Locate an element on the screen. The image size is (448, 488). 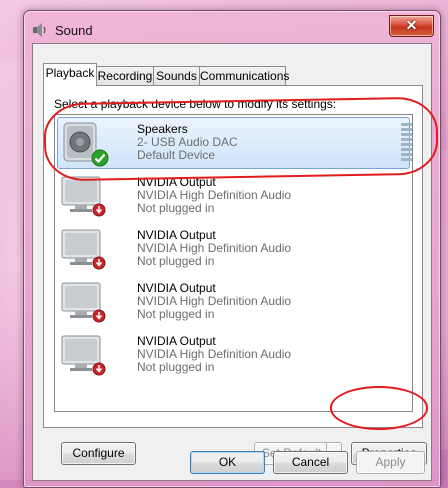
device-driver: 2- USB Audio DAC is located at coordinates (187, 142).